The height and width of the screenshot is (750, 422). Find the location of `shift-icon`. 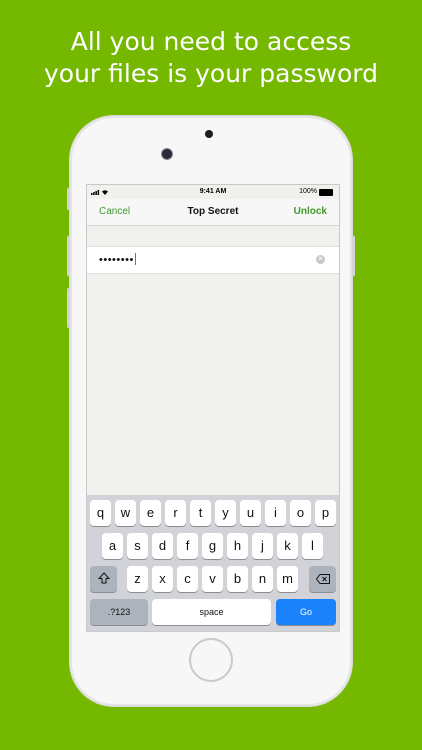

shift-icon is located at coordinates (103, 578).